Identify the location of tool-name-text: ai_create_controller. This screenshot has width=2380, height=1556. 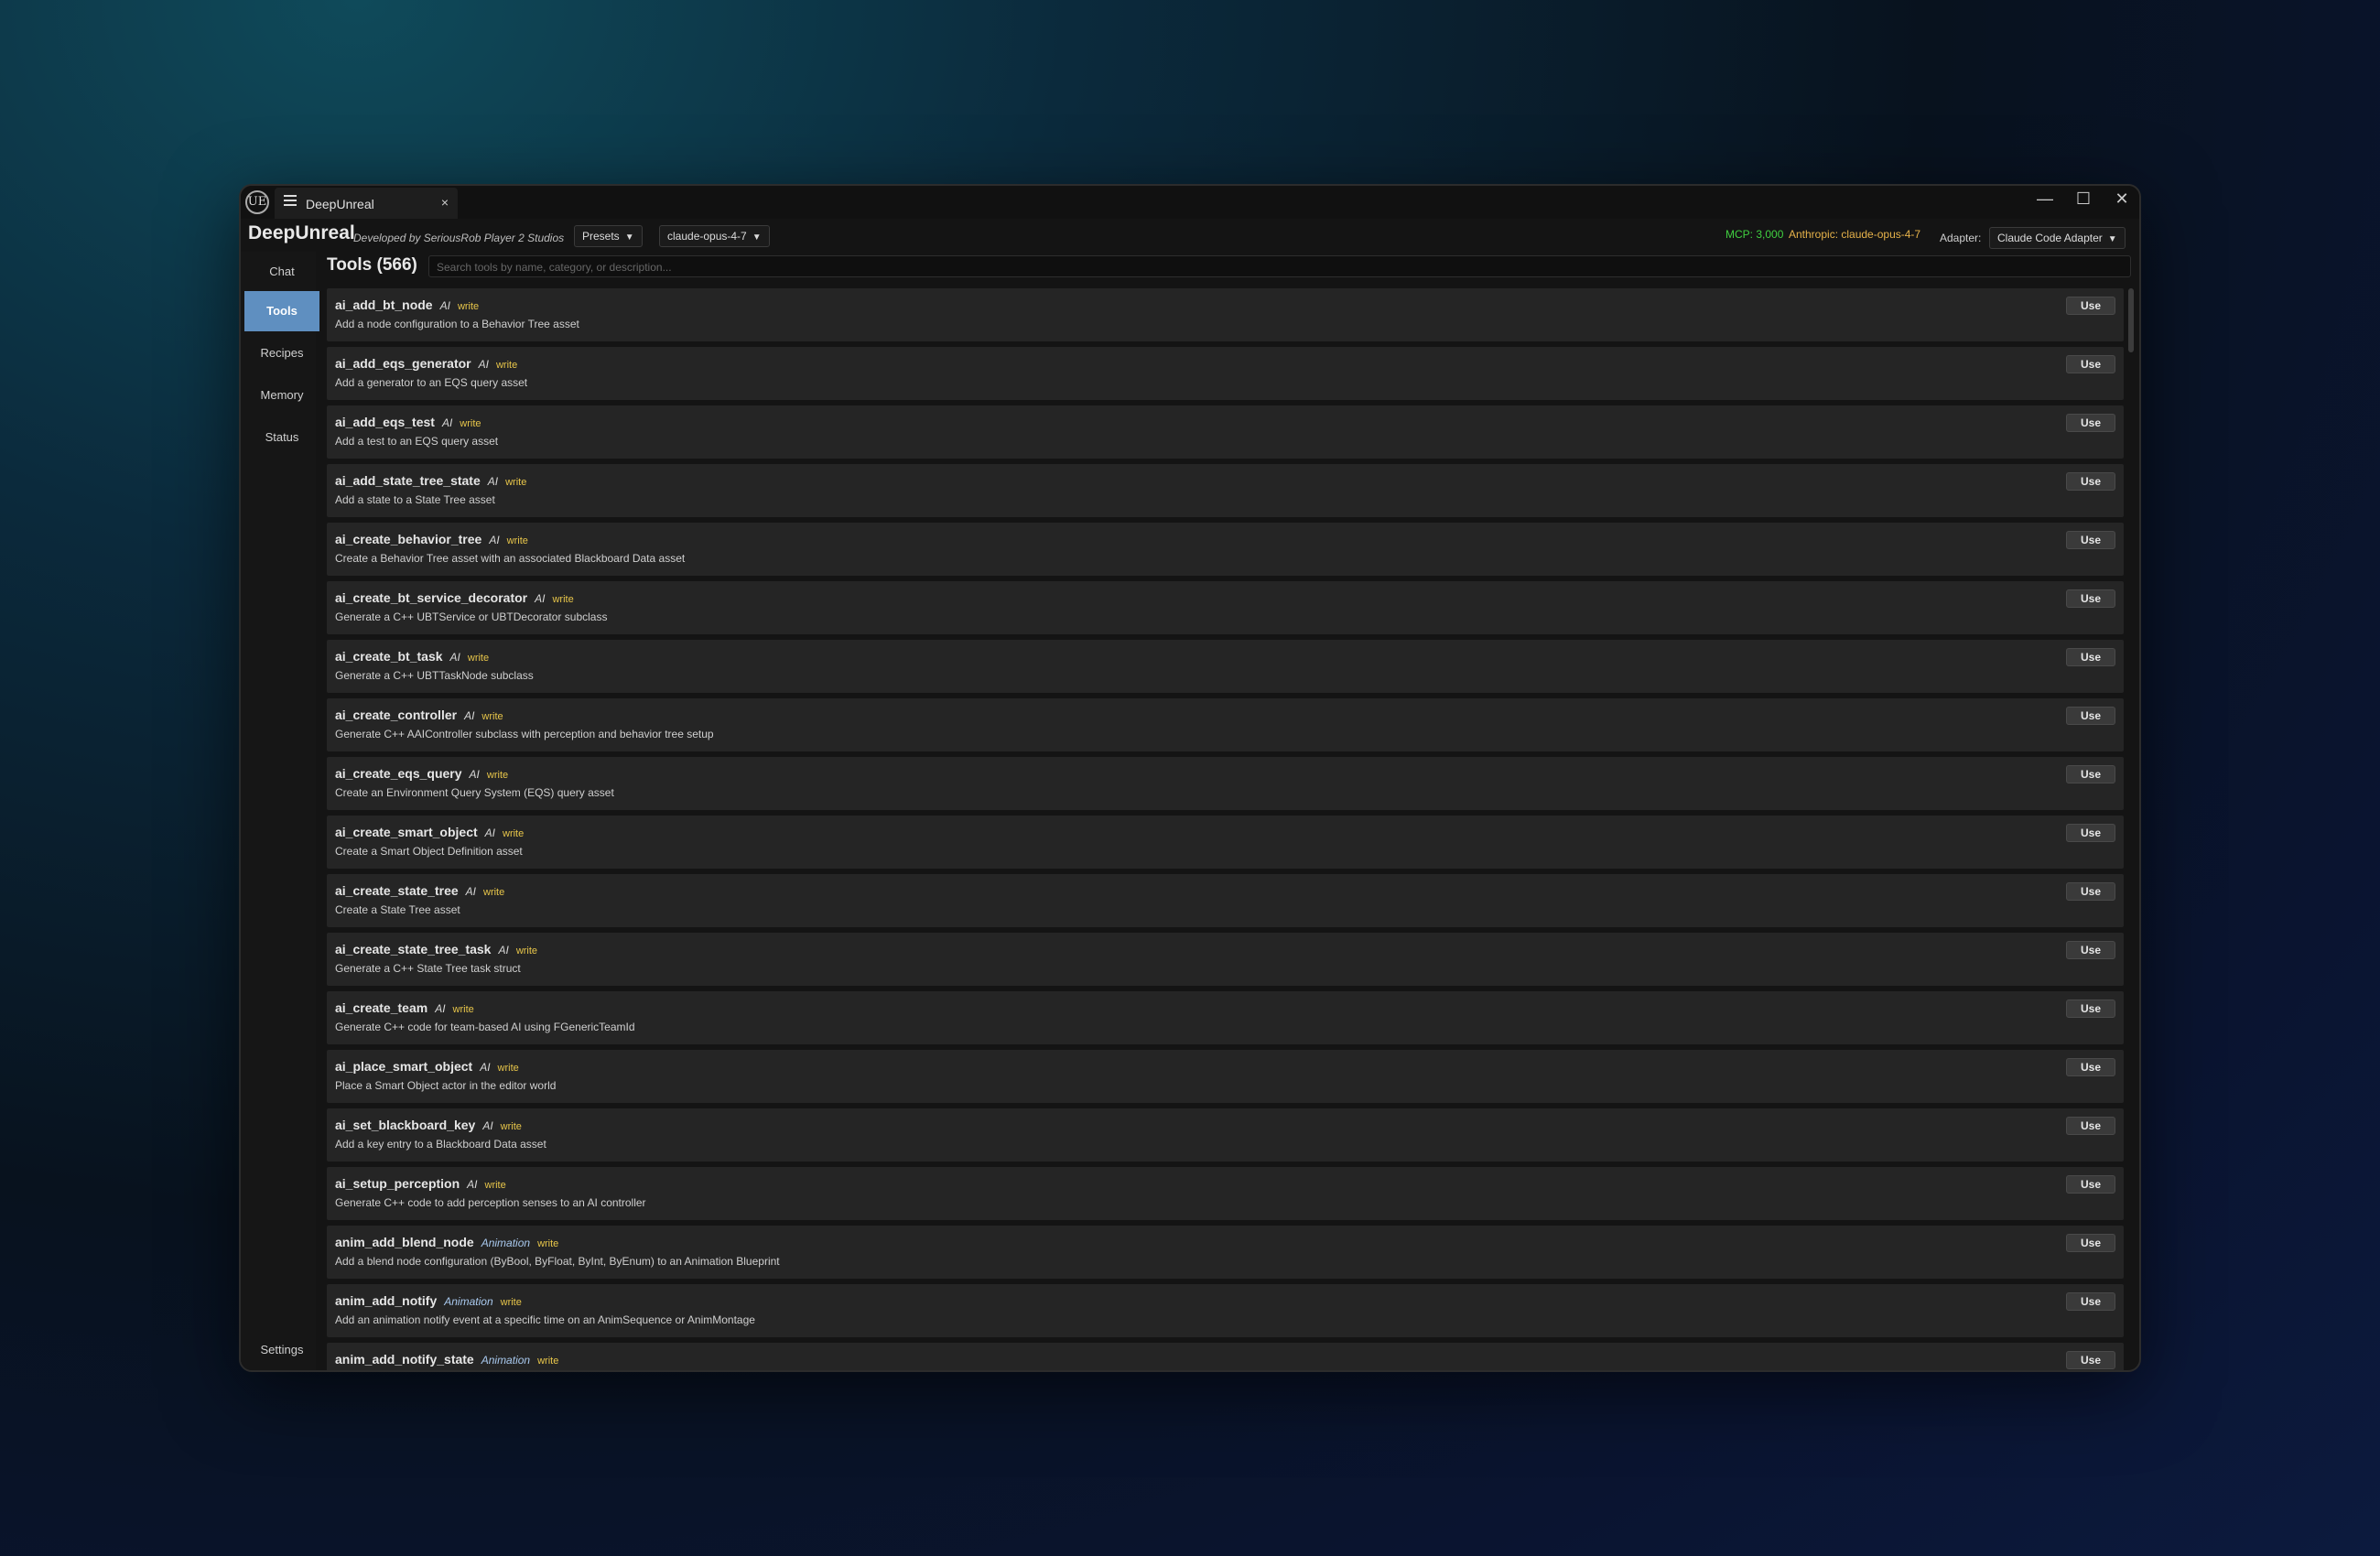
(396, 715).